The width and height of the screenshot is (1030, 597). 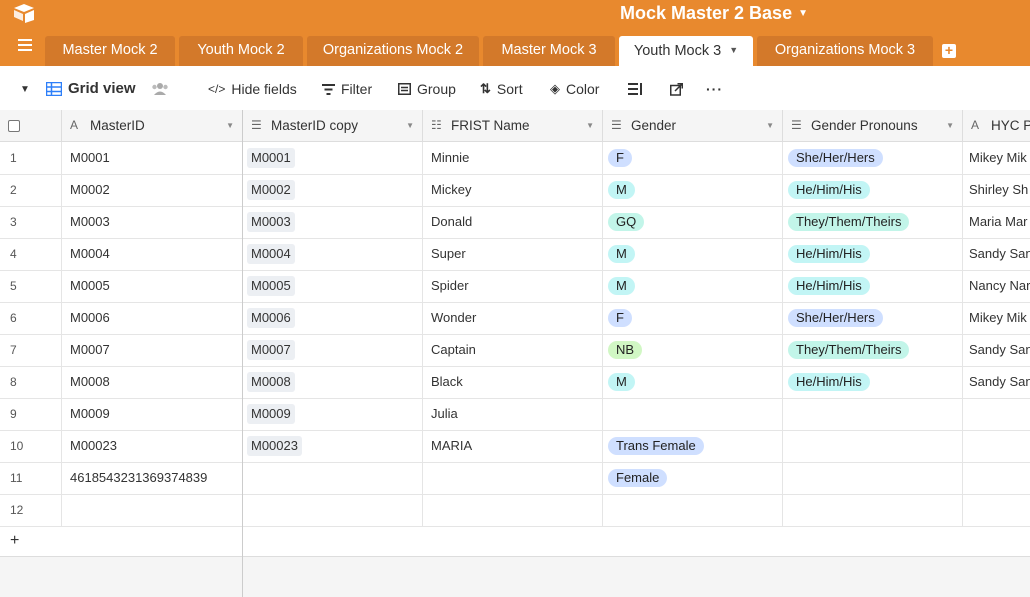 What do you see at coordinates (333, 350) in the screenshot?
I see `masterid-copy-cell: M0007` at bounding box center [333, 350].